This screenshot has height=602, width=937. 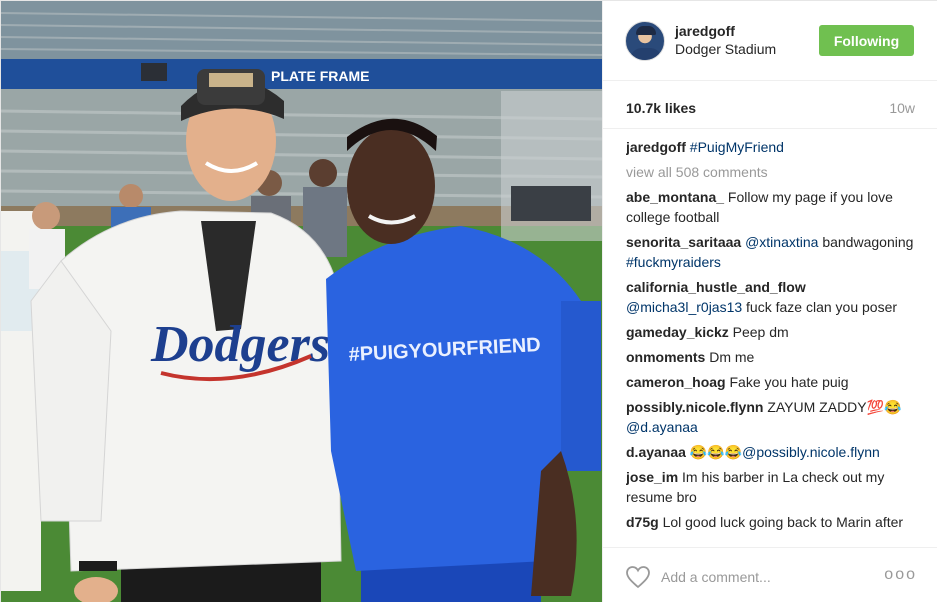 What do you see at coordinates (694, 407) in the screenshot?
I see `comment-username: possibly.nicole.flynn` at bounding box center [694, 407].